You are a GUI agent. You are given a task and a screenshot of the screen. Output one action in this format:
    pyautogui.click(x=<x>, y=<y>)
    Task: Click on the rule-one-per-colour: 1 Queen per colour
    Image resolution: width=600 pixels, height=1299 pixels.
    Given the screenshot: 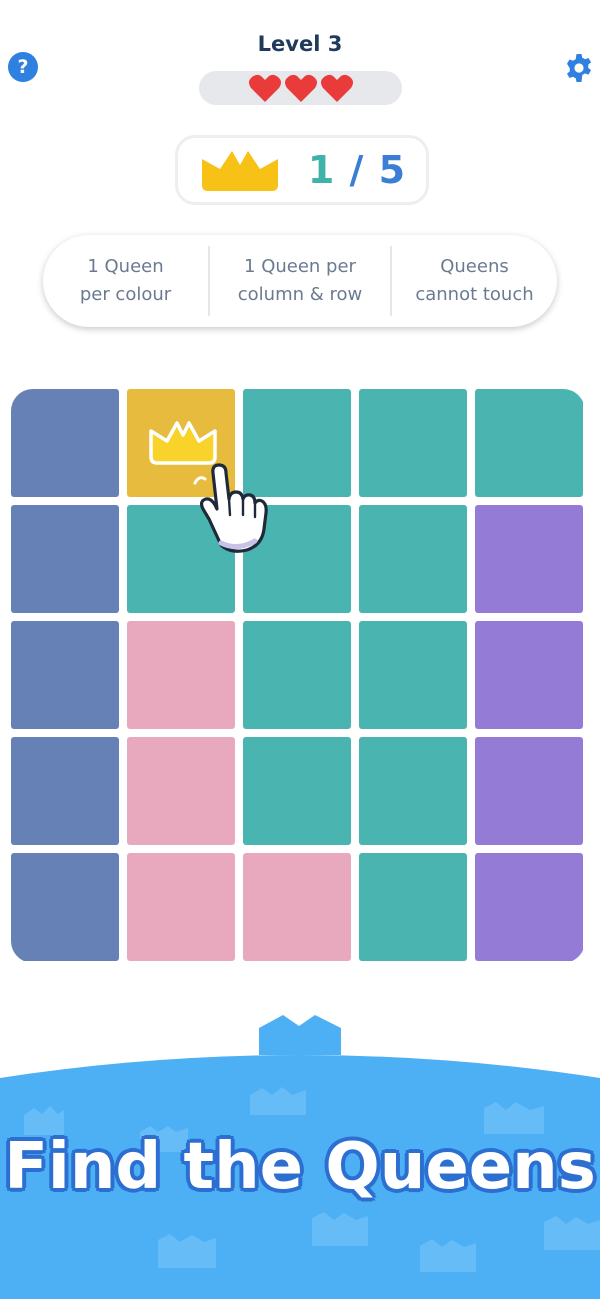 What is the action you would take?
    pyautogui.click(x=125, y=280)
    